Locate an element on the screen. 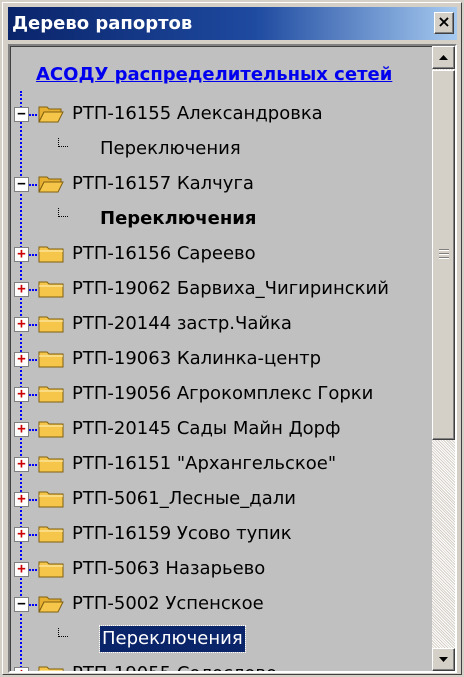 The height and width of the screenshot is (677, 464). window-title: Дерево рапортов is located at coordinates (102, 23).